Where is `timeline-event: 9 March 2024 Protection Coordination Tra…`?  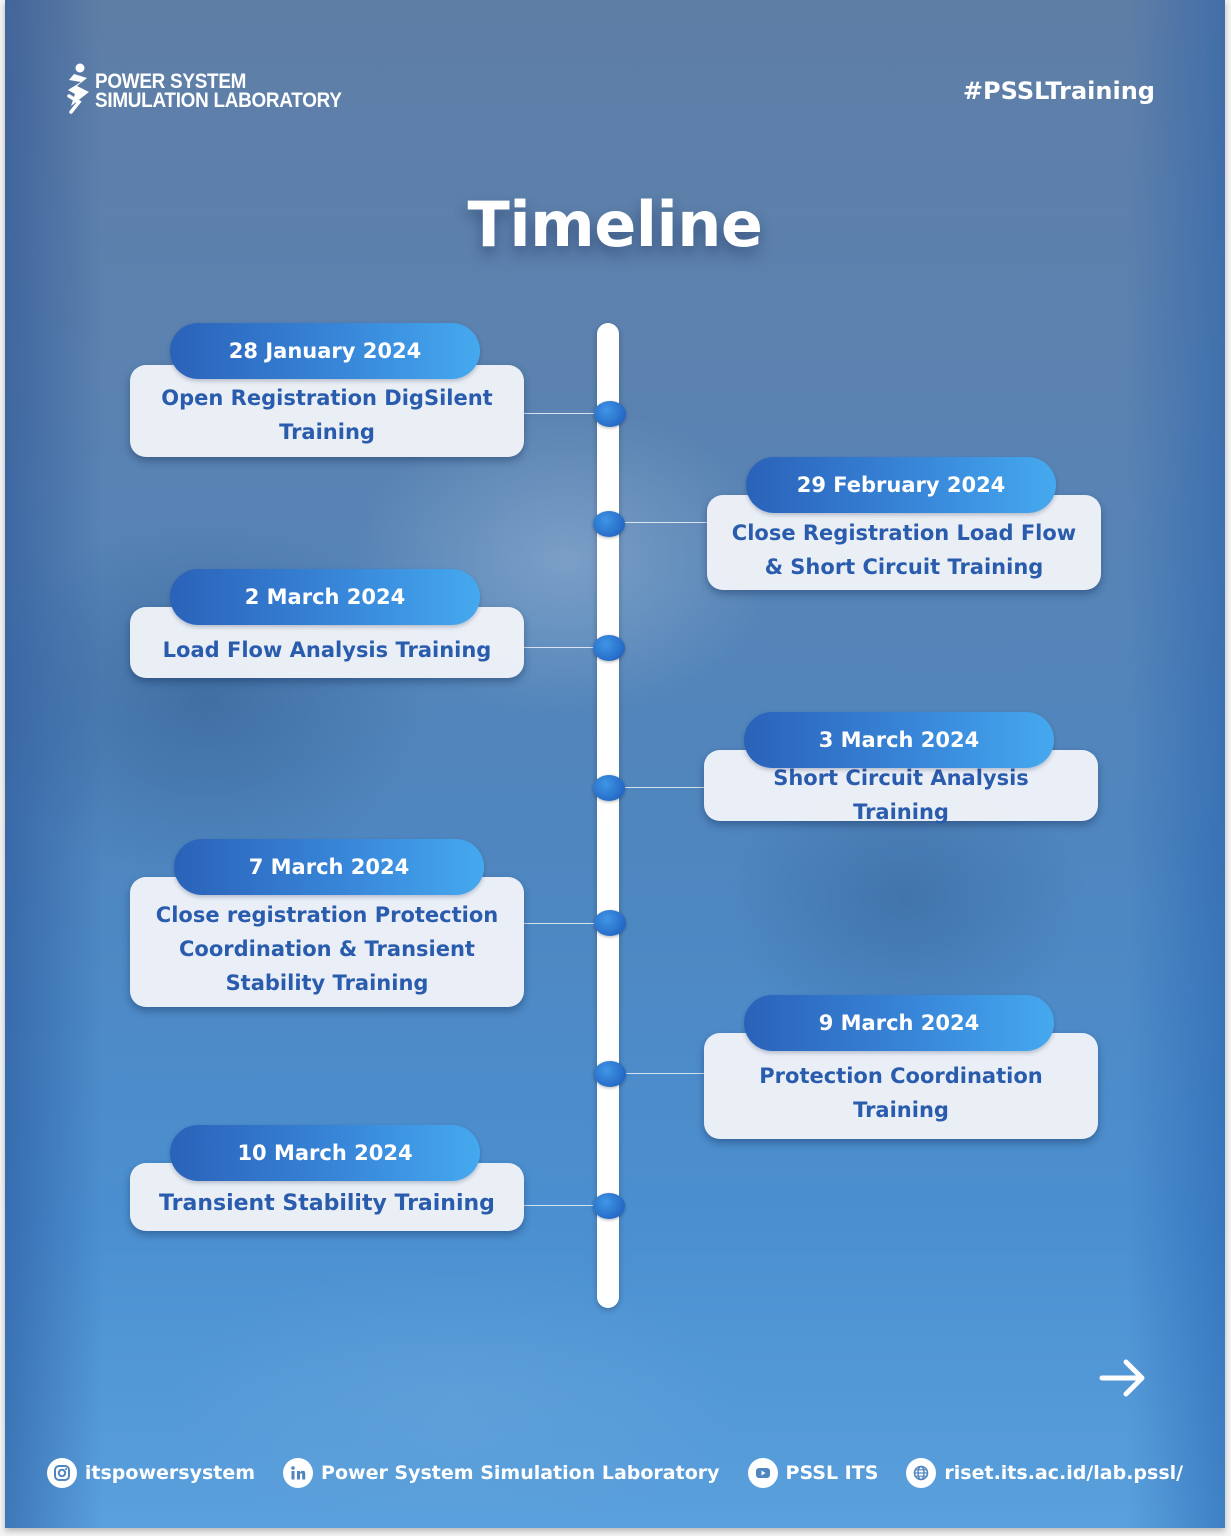
timeline-event: 9 March 2024 Protection Coordination Tra… is located at coordinates (901, 1067).